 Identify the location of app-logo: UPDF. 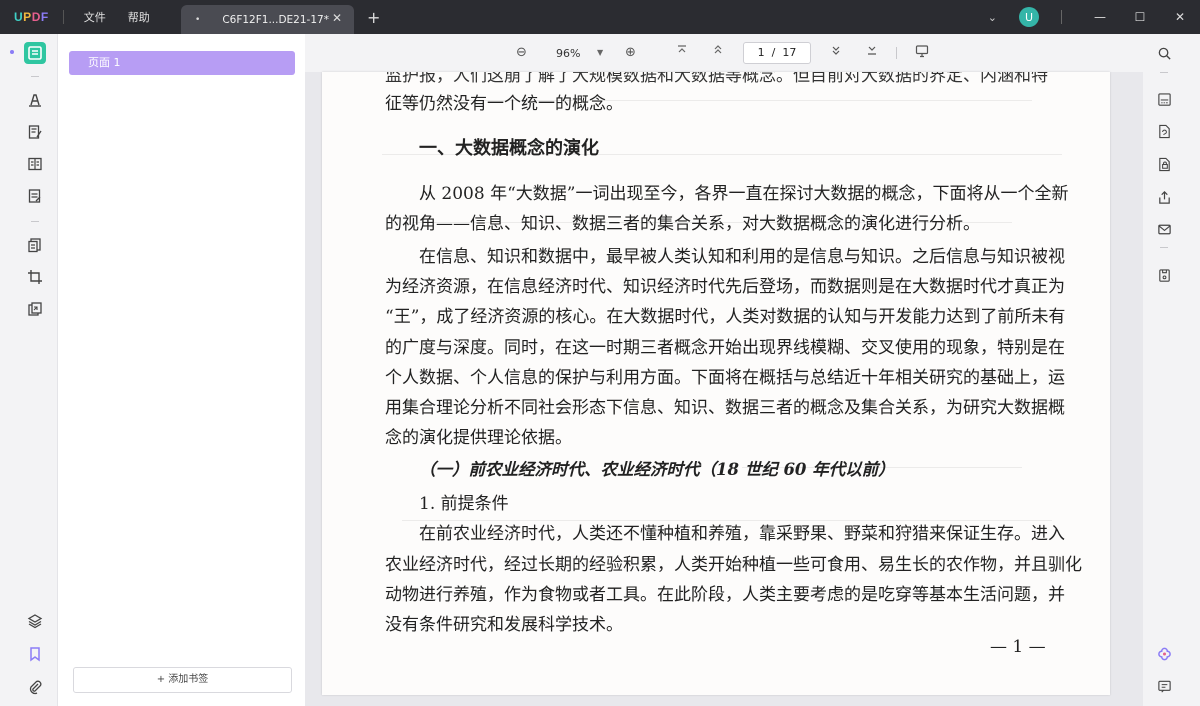
(31, 17).